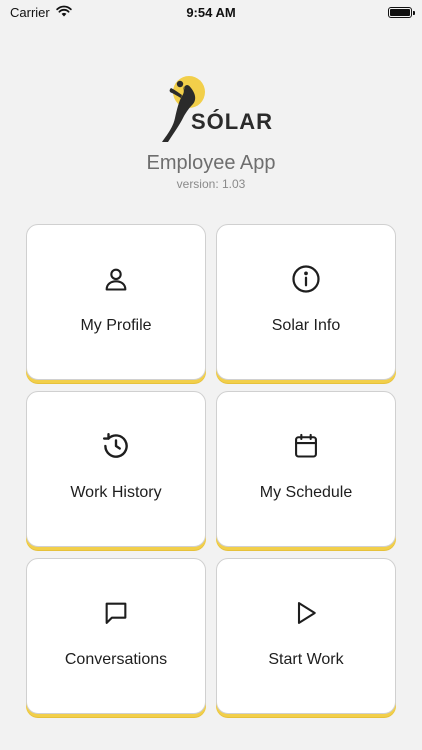  I want to click on solar-info-label: Solar Info, so click(306, 325).